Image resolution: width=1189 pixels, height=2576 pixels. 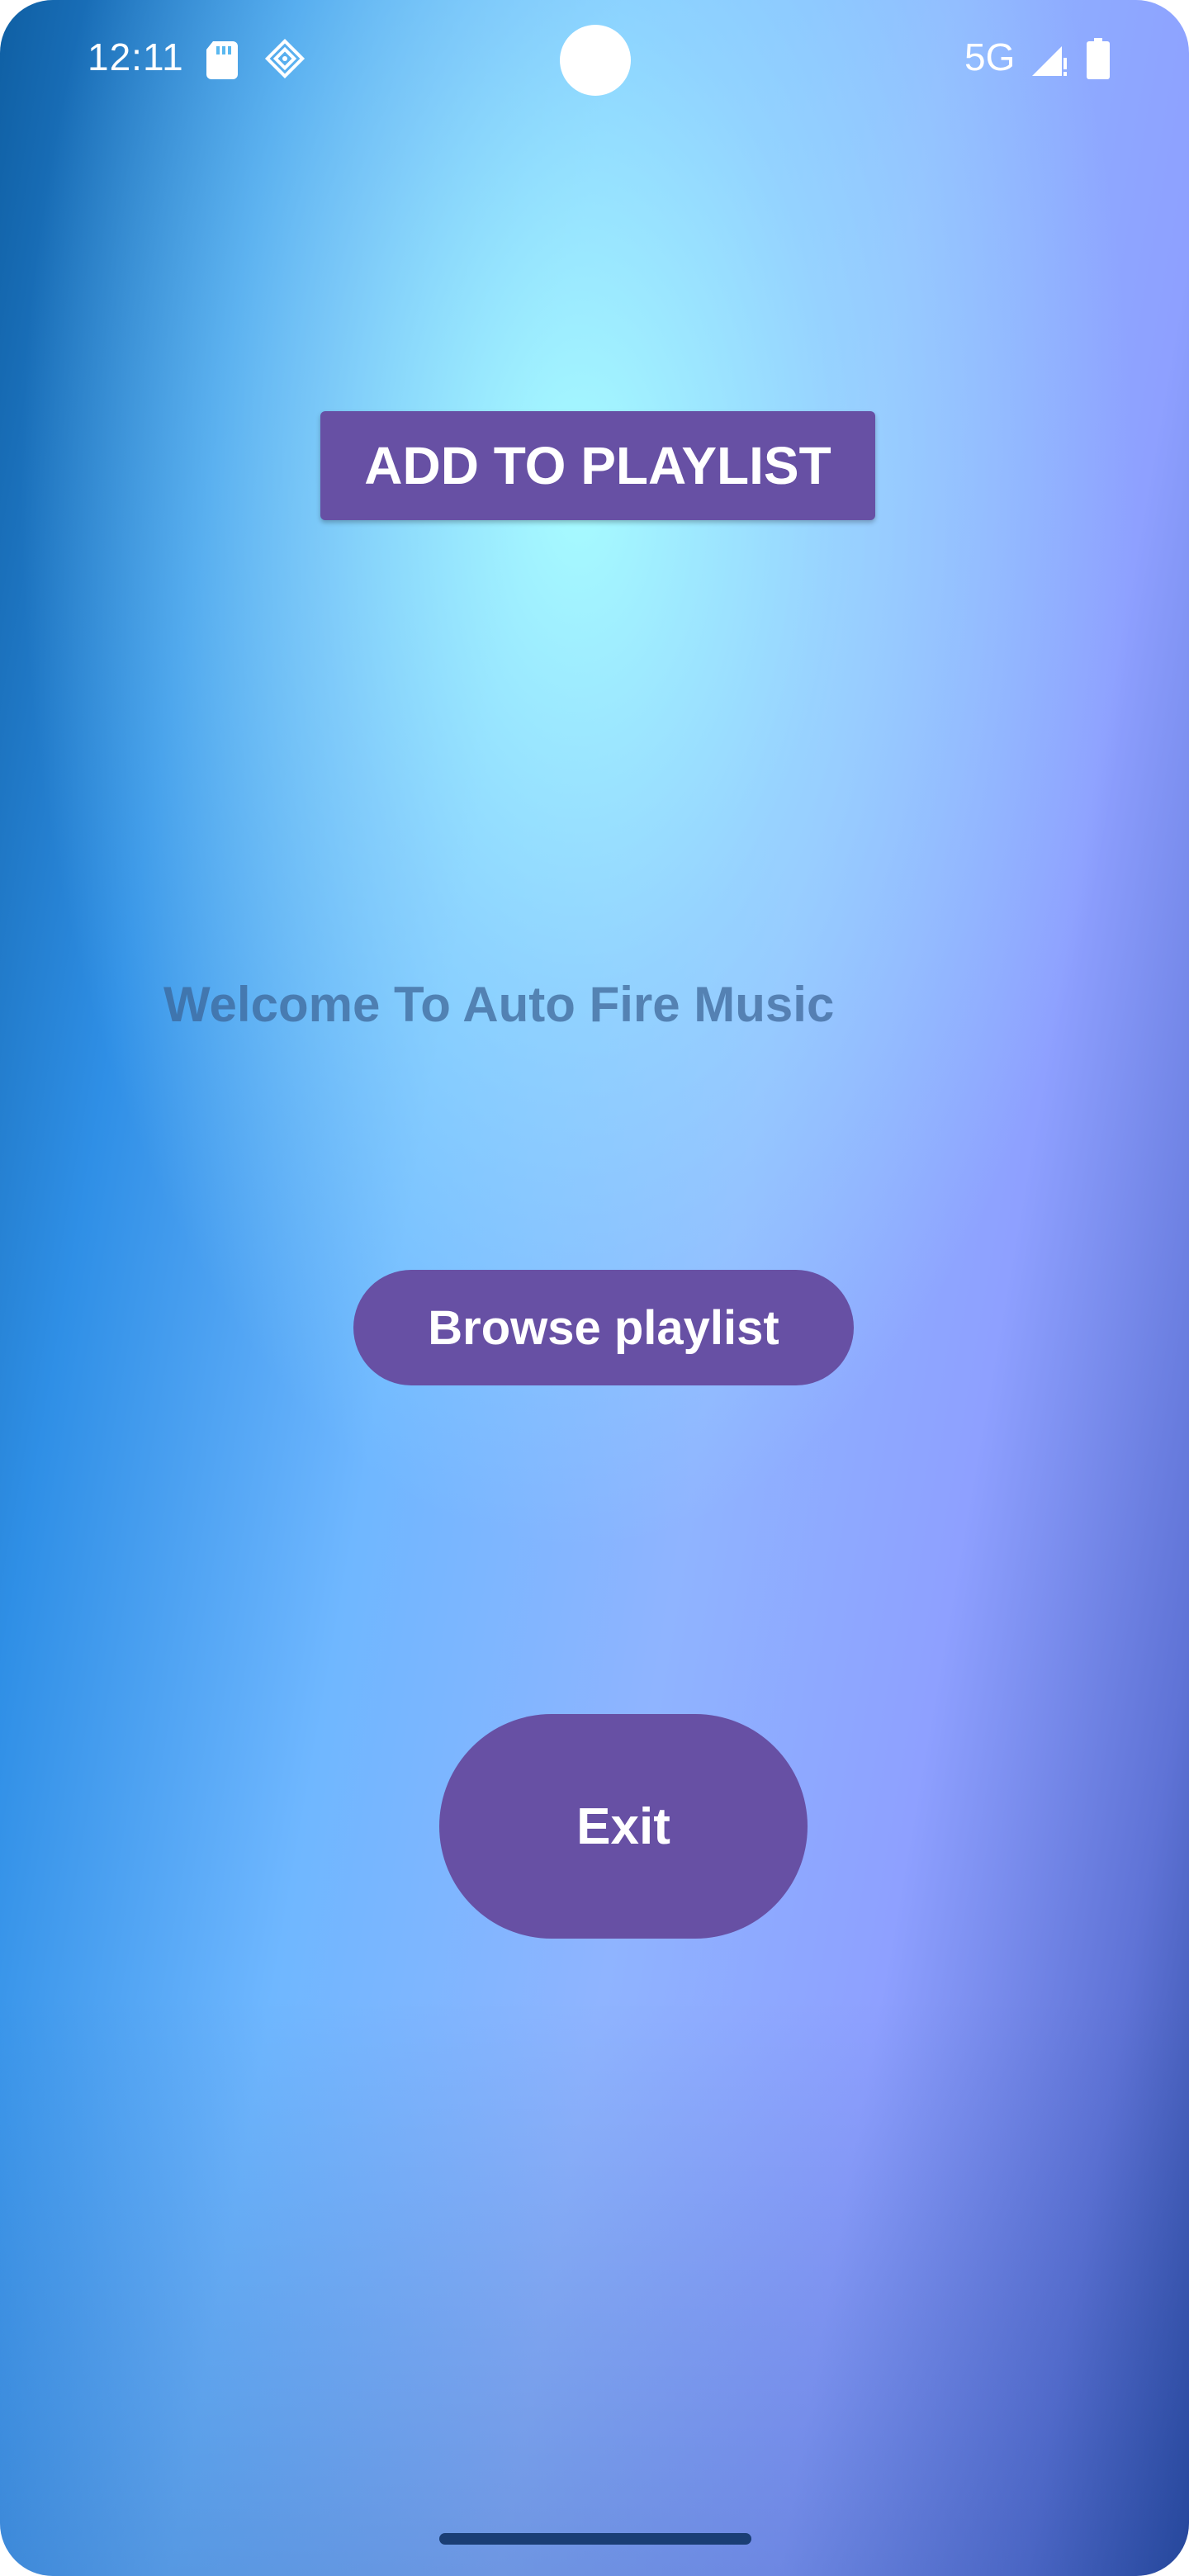 I want to click on home-indicator, so click(x=595, y=2539).